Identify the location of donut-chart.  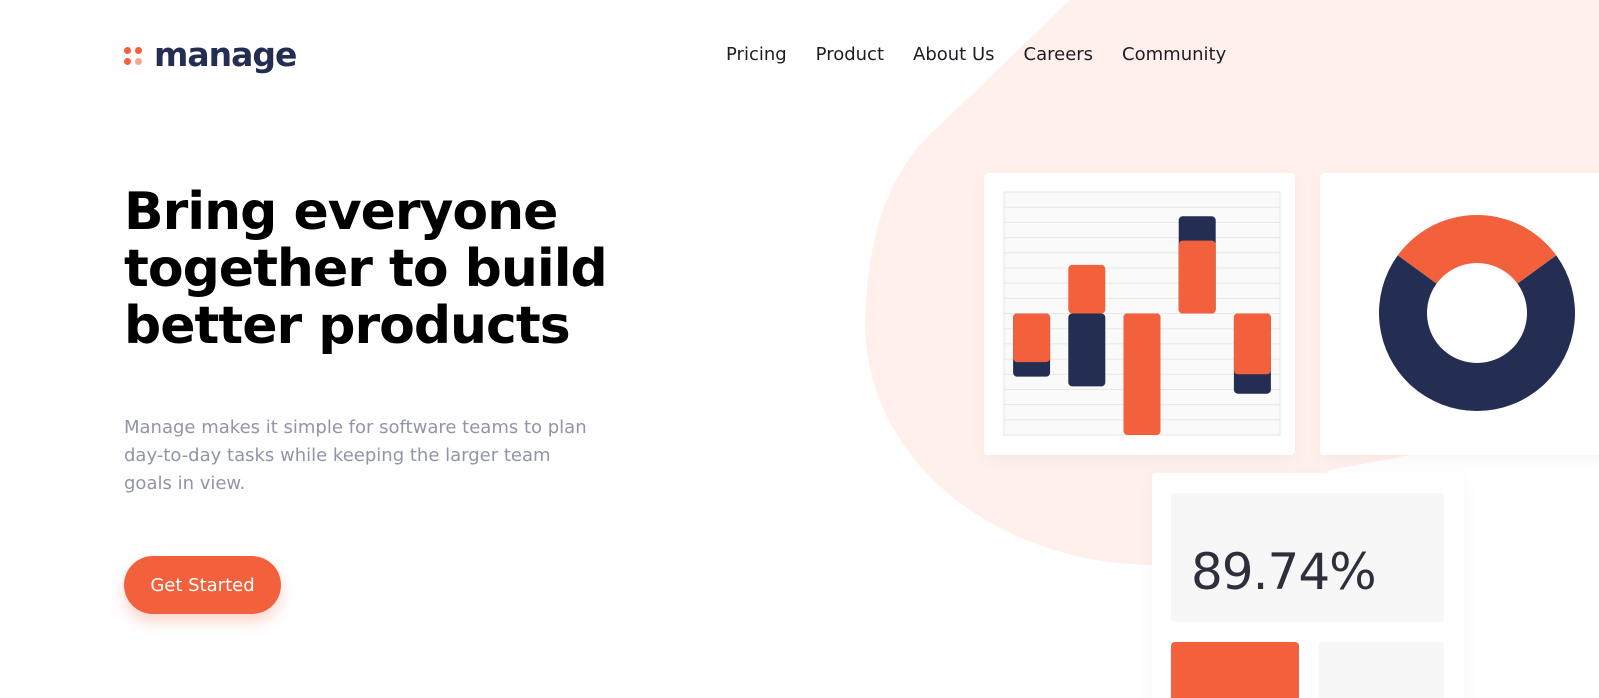
(1477, 313).